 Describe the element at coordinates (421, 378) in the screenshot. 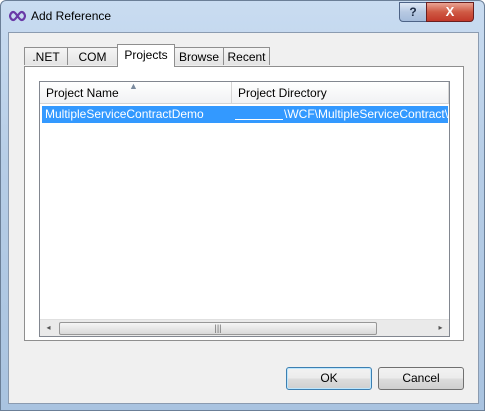

I see `cancel-button: Cancel` at that location.